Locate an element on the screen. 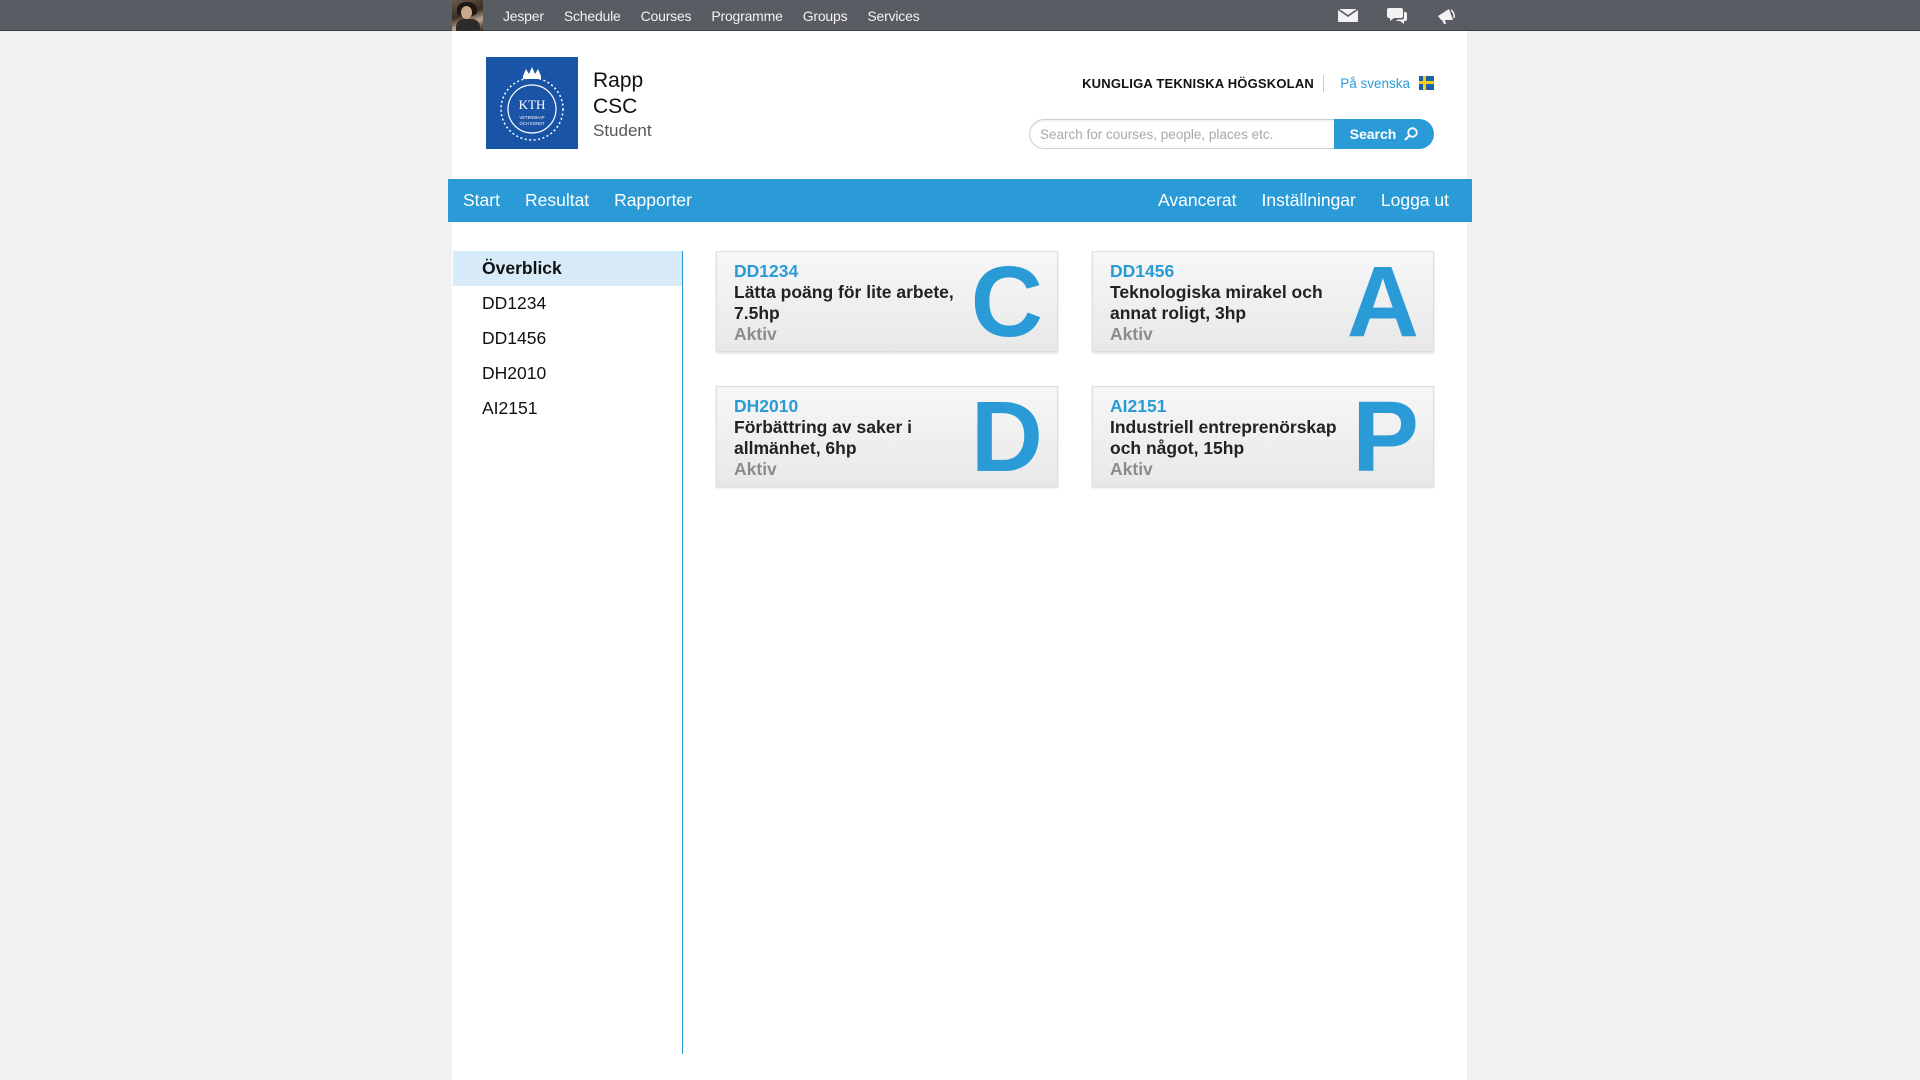  course-code: DD1234 is located at coordinates (766, 271).